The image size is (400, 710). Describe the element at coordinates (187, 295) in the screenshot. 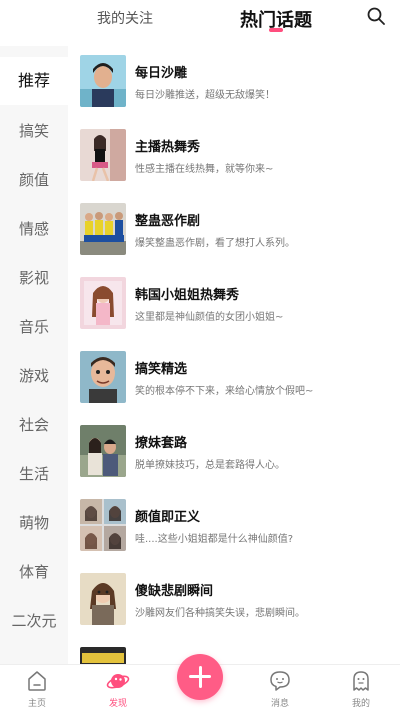

I see `topic-title: 韩国小姐姐热舞秀` at that location.